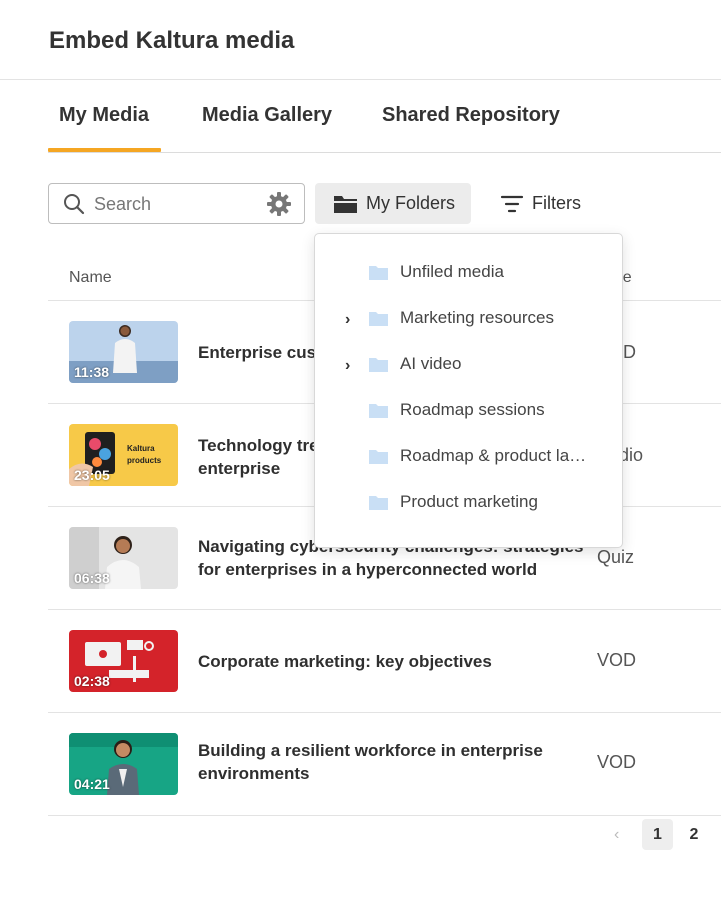 Image resolution: width=721 pixels, height=907 pixels. I want to click on duration-label: 06:38, so click(92, 578).